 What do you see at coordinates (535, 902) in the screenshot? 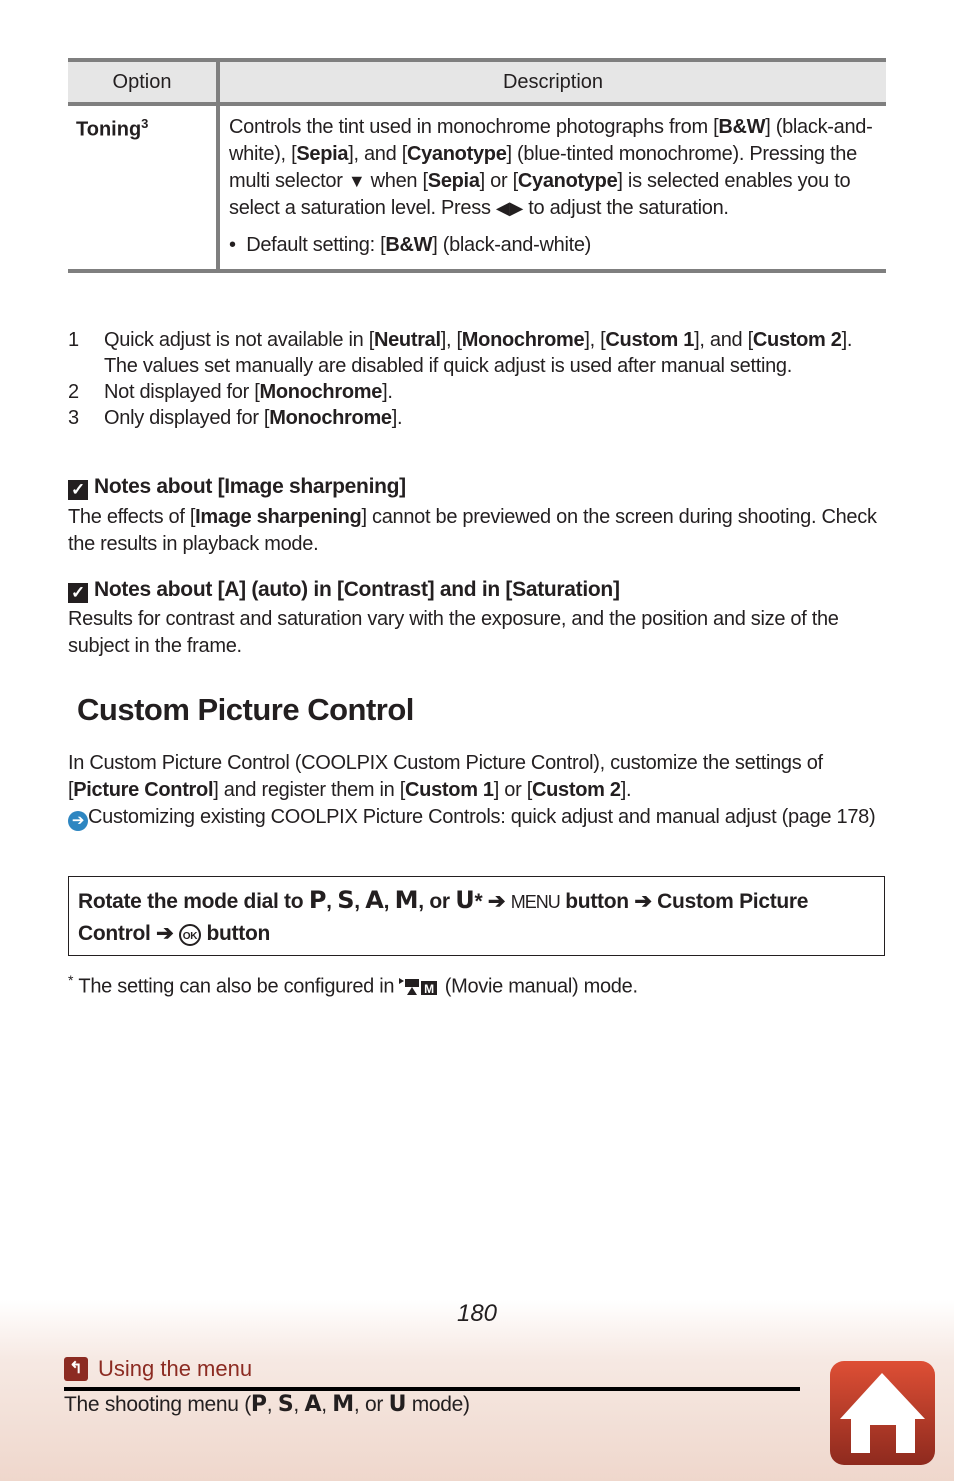
I see `menu-button-icon: MENU` at bounding box center [535, 902].